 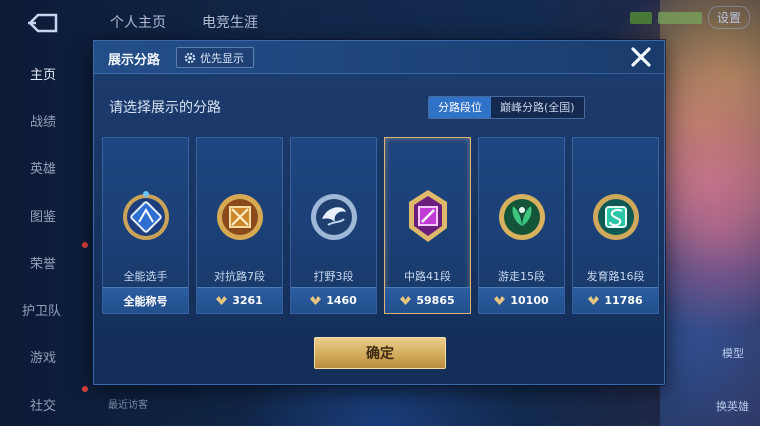 I want to click on all-round-badge-icon, so click(x=146, y=215).